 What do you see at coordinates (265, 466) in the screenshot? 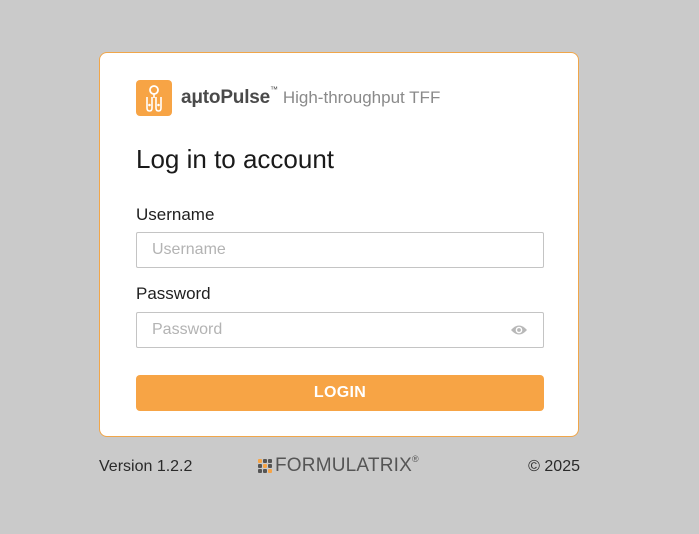
I see `formulatrix-logo-icon` at bounding box center [265, 466].